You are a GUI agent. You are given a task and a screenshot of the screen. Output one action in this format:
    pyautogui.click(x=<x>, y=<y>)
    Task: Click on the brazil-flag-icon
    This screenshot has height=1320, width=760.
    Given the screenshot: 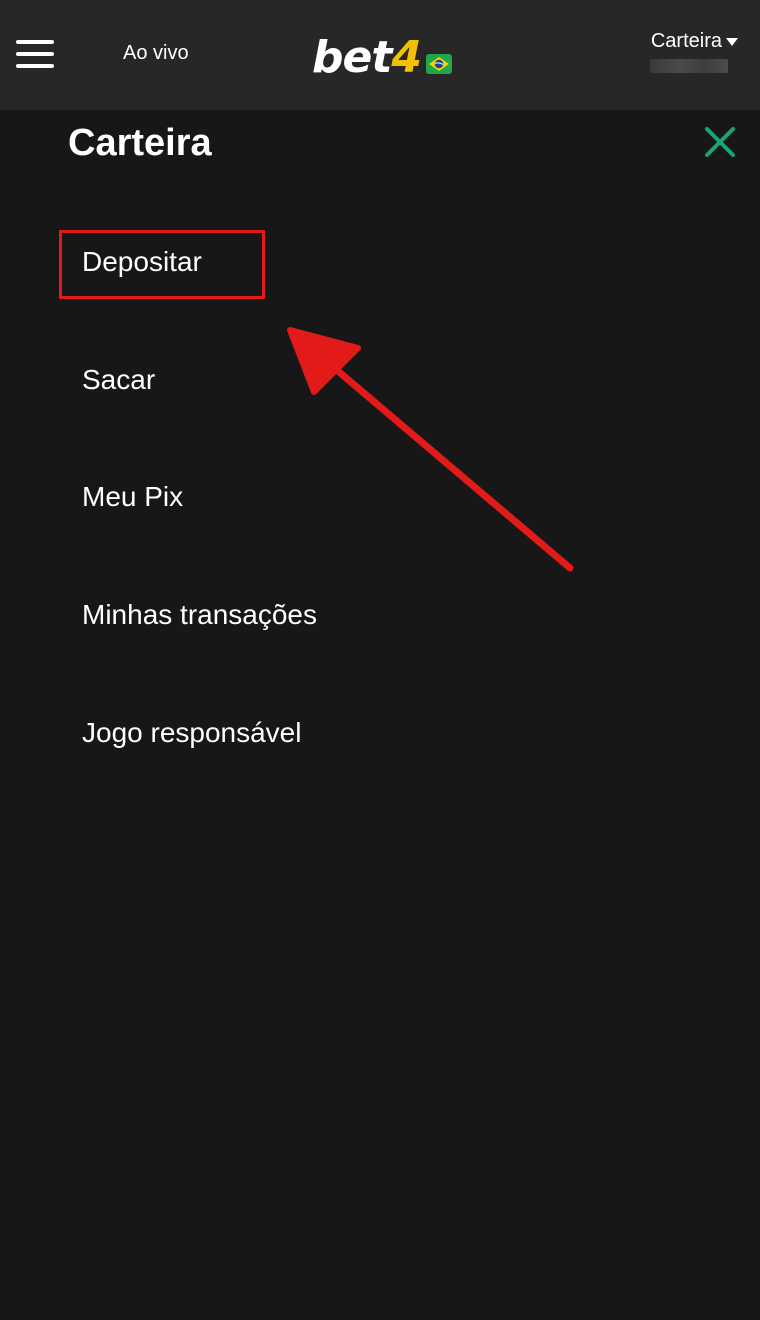 What is the action you would take?
    pyautogui.click(x=439, y=64)
    